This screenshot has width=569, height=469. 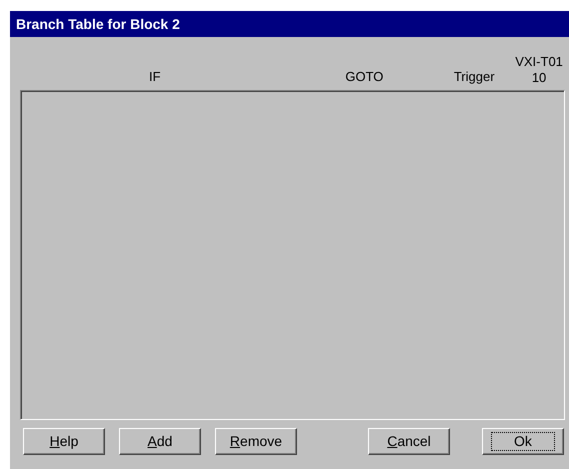 I want to click on dialog-button: Cancel, so click(x=409, y=441).